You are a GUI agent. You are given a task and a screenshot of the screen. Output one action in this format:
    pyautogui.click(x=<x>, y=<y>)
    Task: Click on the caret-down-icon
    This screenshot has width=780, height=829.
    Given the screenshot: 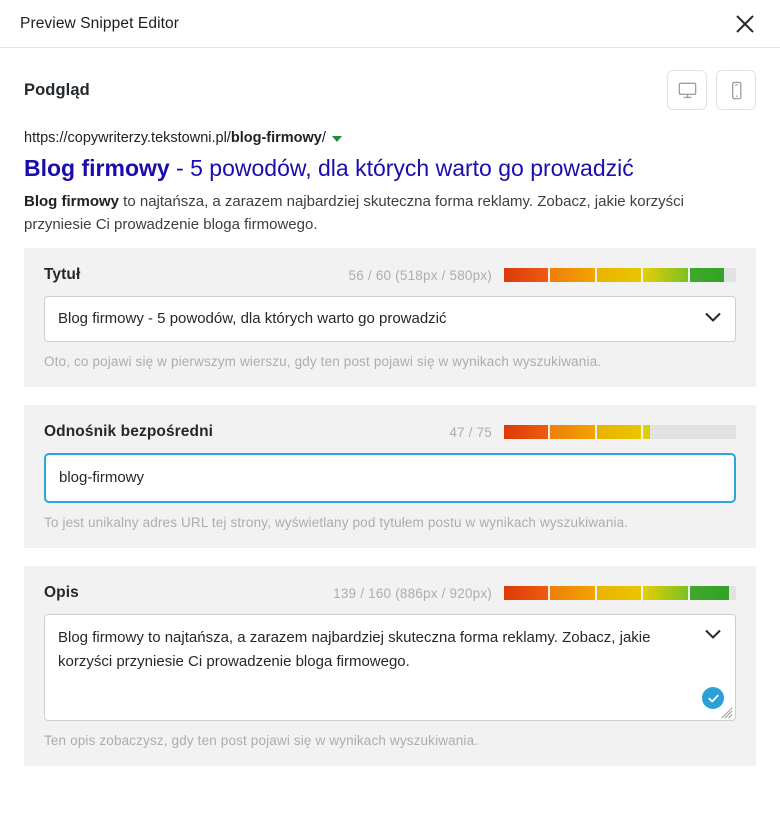 What is the action you would take?
    pyautogui.click(x=336, y=139)
    